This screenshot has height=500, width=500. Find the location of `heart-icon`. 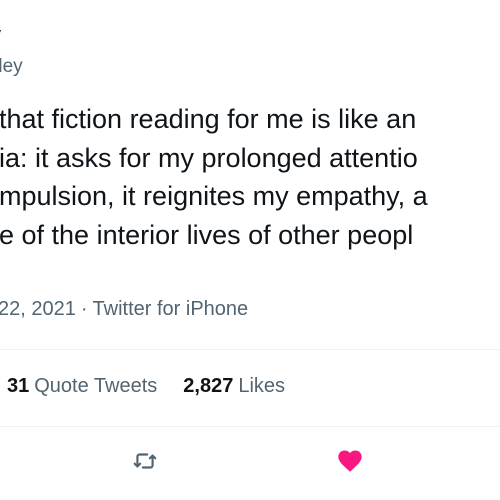

heart-icon is located at coordinates (350, 461).